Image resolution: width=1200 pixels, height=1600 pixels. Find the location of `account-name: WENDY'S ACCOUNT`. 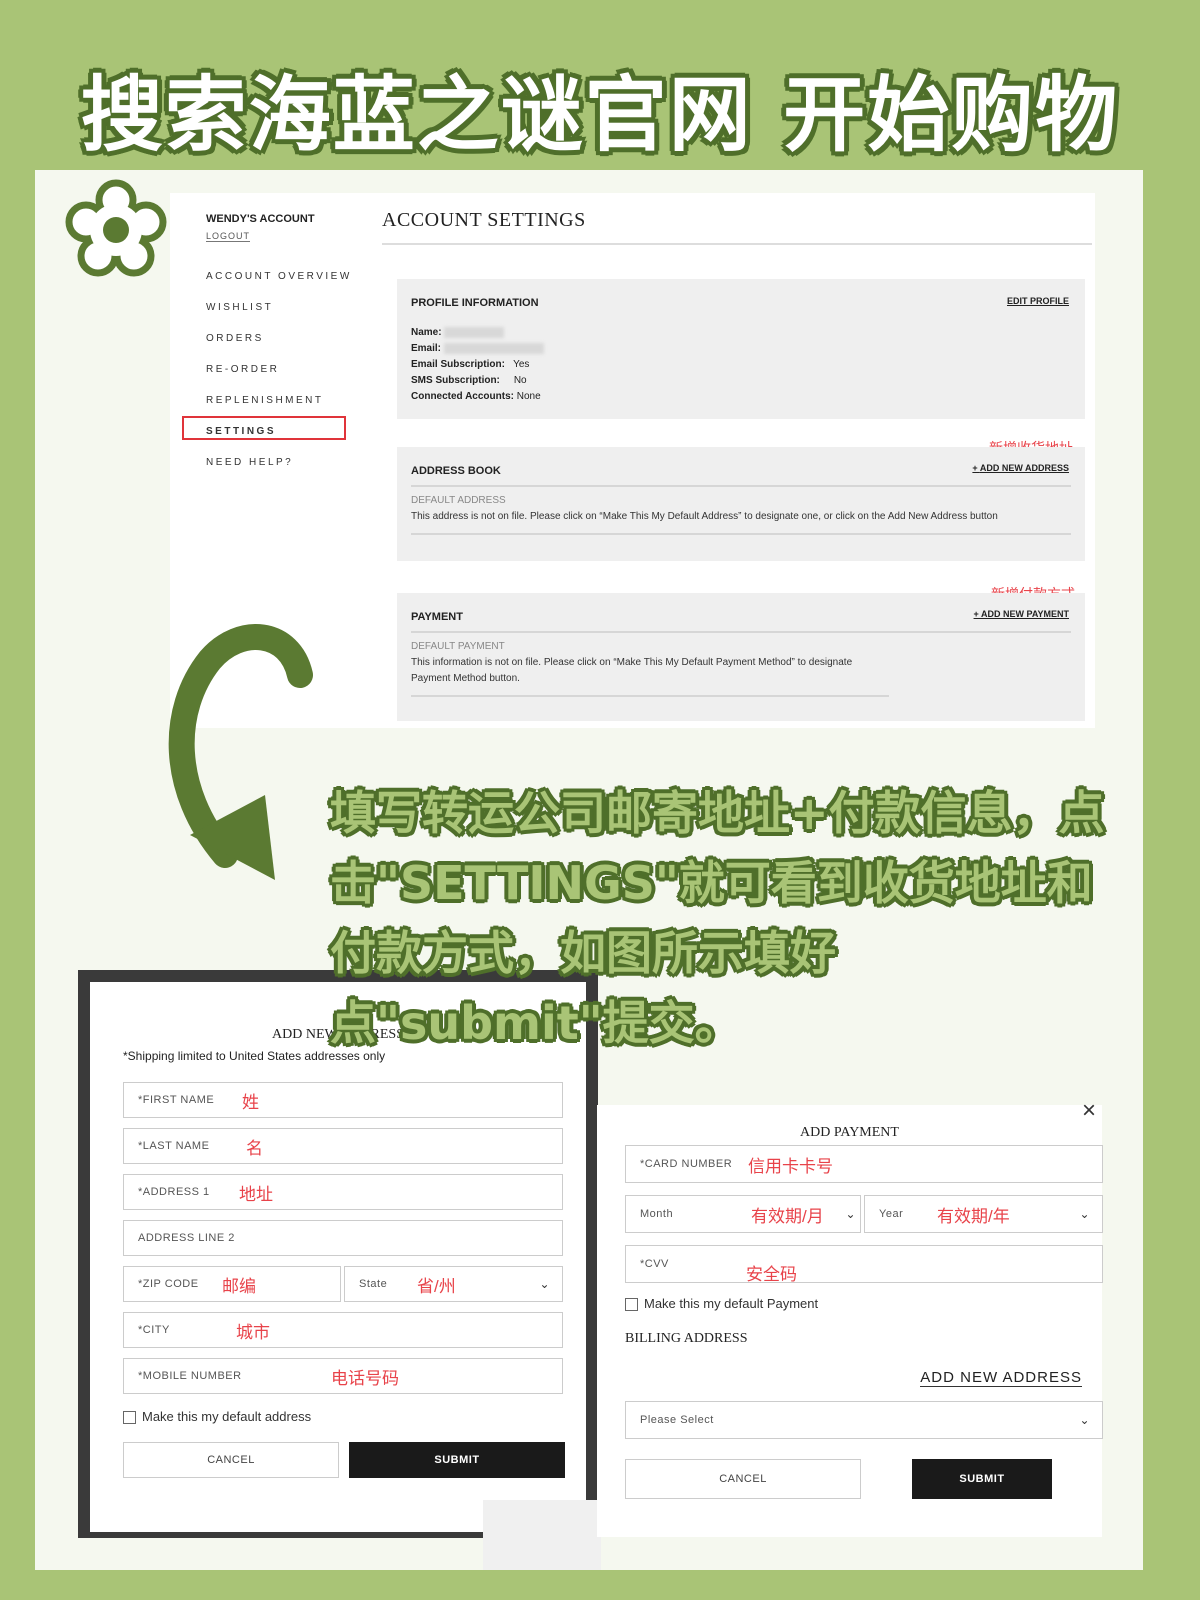

account-name: WENDY'S ACCOUNT is located at coordinates (260, 219).